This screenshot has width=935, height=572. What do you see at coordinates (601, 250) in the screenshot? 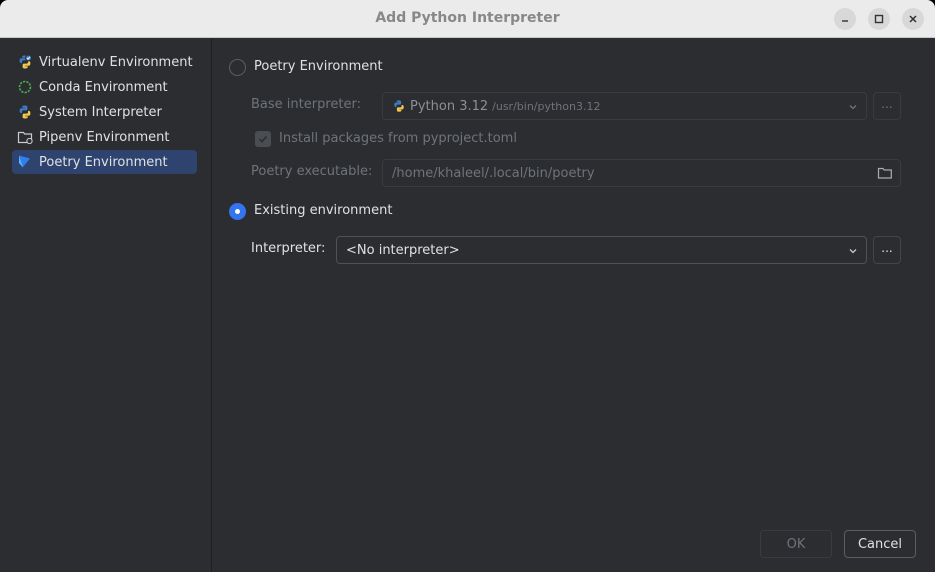
I see `interpreter-select: <No interpreter>` at bounding box center [601, 250].